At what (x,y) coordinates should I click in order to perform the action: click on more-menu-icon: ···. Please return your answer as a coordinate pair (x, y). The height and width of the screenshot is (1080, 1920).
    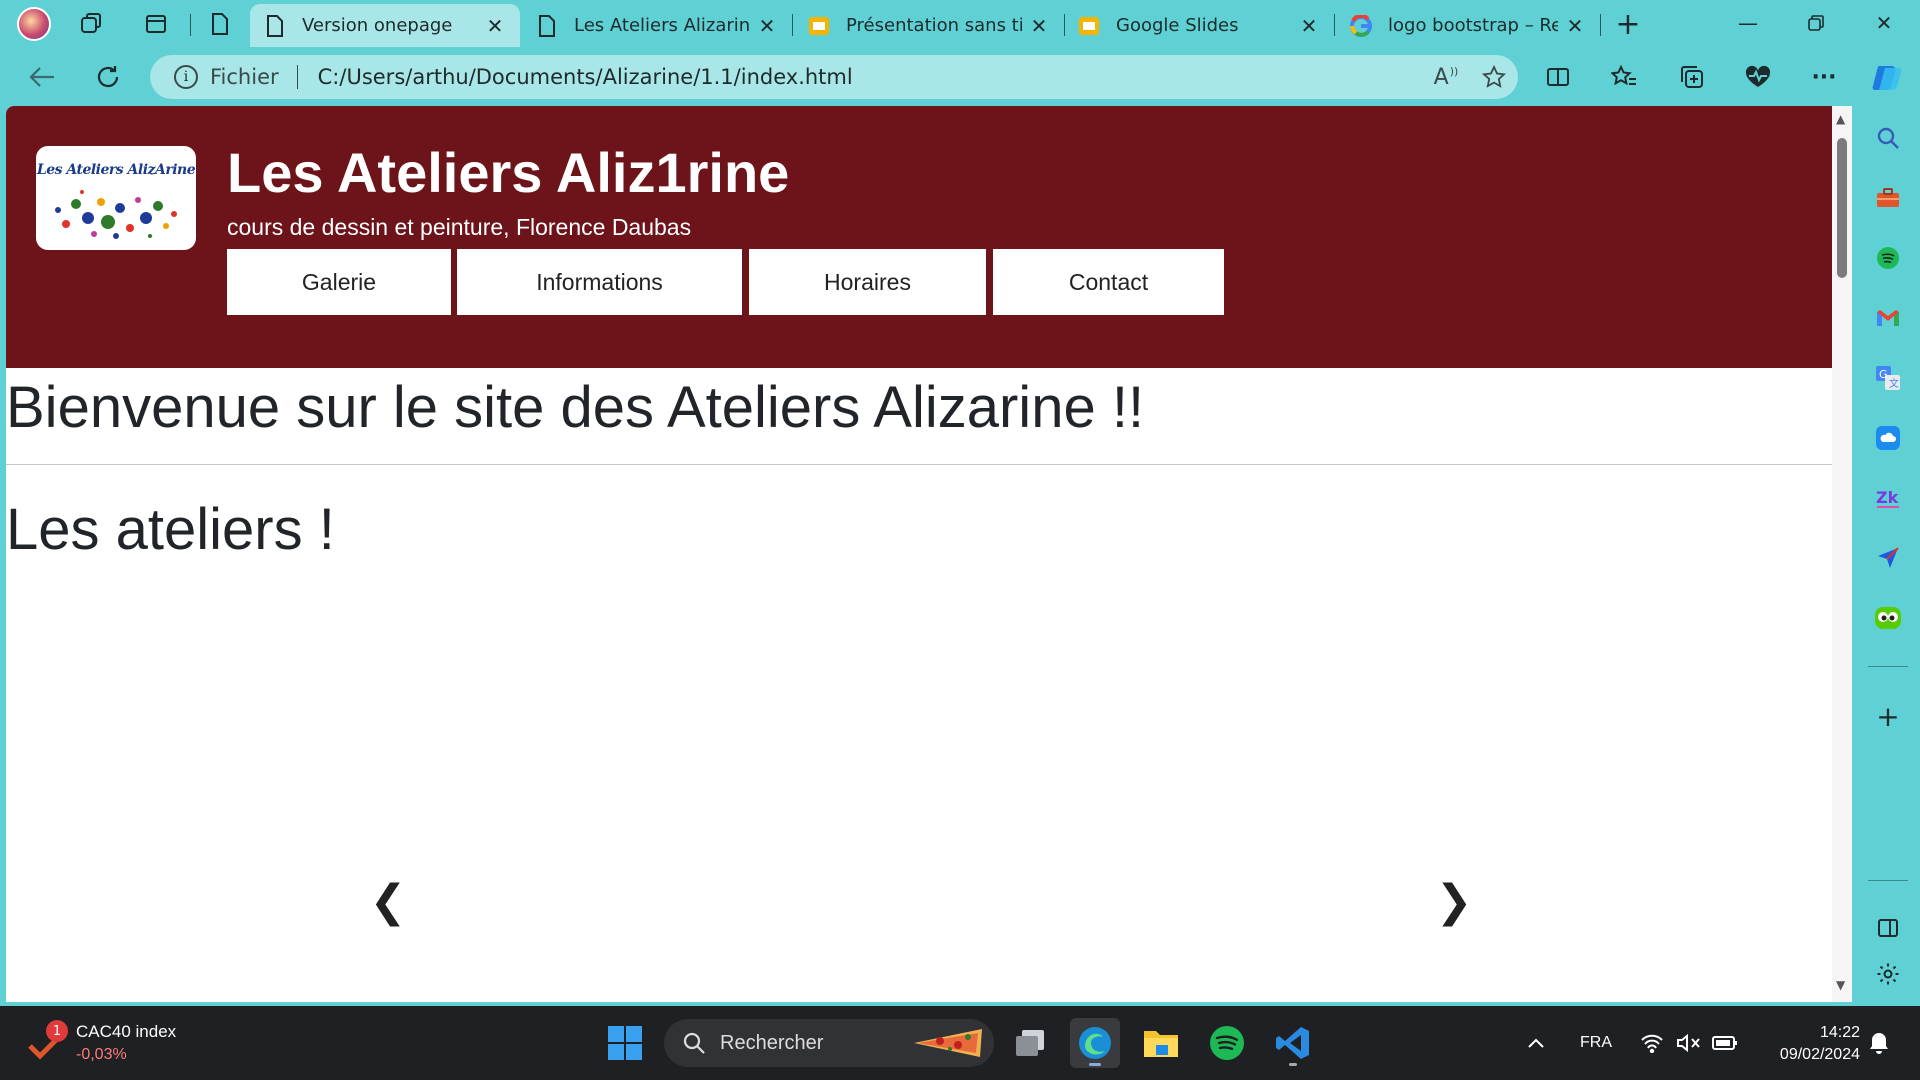
    Looking at the image, I should click on (1824, 77).